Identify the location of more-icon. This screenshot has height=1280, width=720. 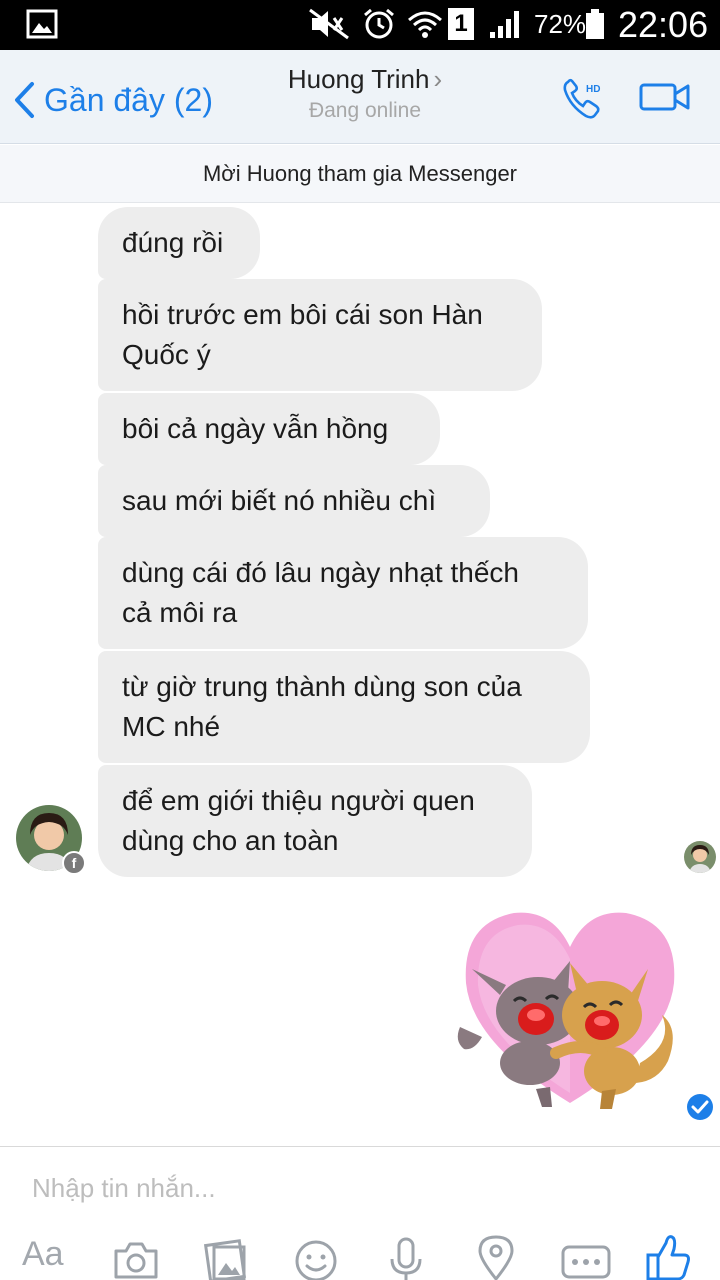
(586, 1255).